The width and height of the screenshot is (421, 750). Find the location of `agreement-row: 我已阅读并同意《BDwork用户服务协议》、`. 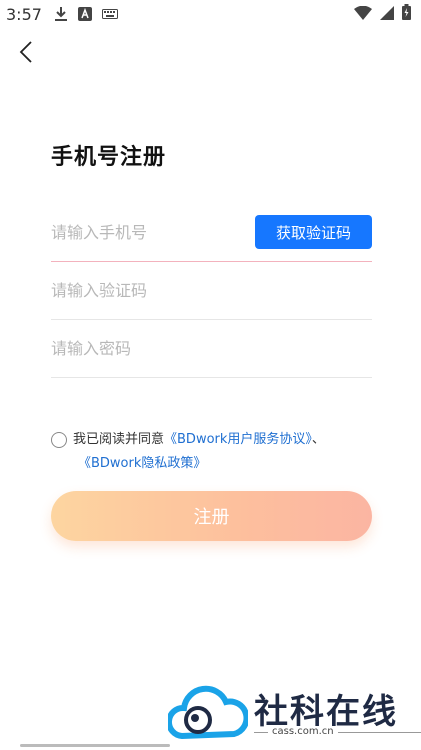

agreement-row: 我已阅读并同意《BDwork用户服务协议》、 is located at coordinates (201, 440).